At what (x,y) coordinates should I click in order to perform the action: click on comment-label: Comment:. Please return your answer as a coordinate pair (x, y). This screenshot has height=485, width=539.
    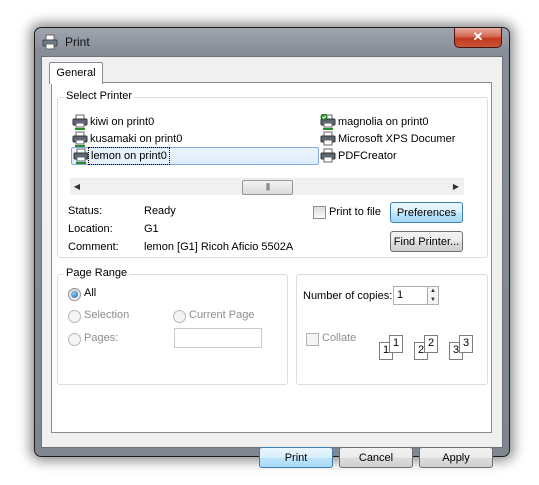
    Looking at the image, I should click on (93, 247).